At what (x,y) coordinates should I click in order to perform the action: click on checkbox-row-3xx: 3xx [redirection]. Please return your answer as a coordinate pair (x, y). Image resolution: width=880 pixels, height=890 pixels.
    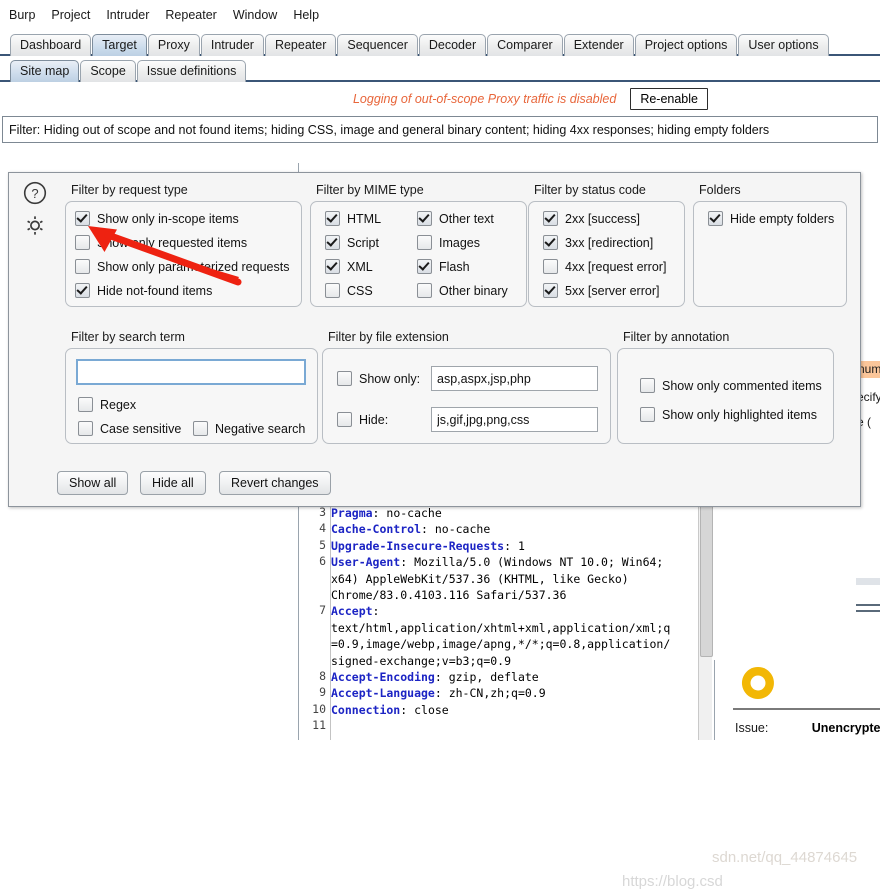
    Looking at the image, I should click on (598, 242).